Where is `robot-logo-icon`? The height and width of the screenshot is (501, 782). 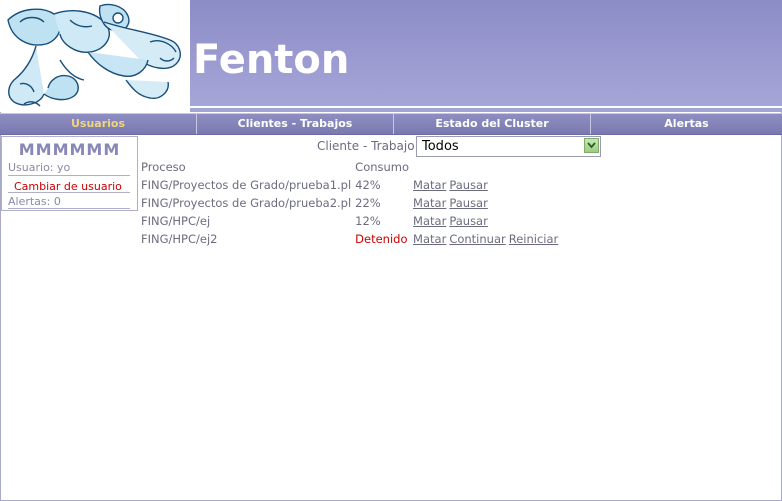 robot-logo-icon is located at coordinates (94, 55).